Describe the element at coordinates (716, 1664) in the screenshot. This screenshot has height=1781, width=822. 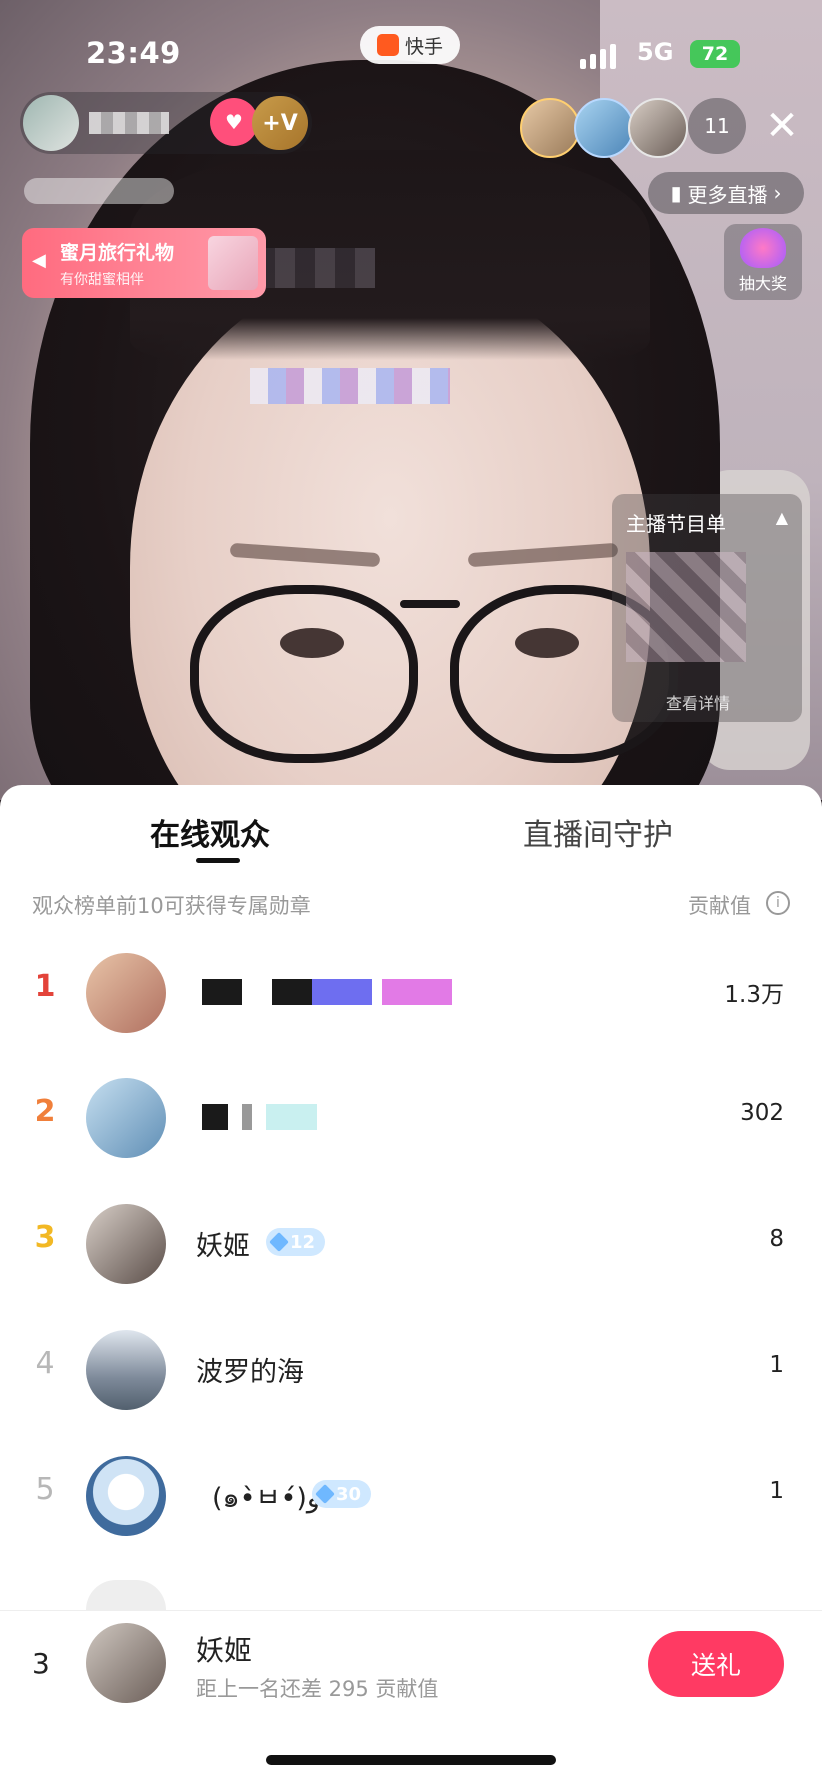
I see `send-gift-button: 送礼` at that location.